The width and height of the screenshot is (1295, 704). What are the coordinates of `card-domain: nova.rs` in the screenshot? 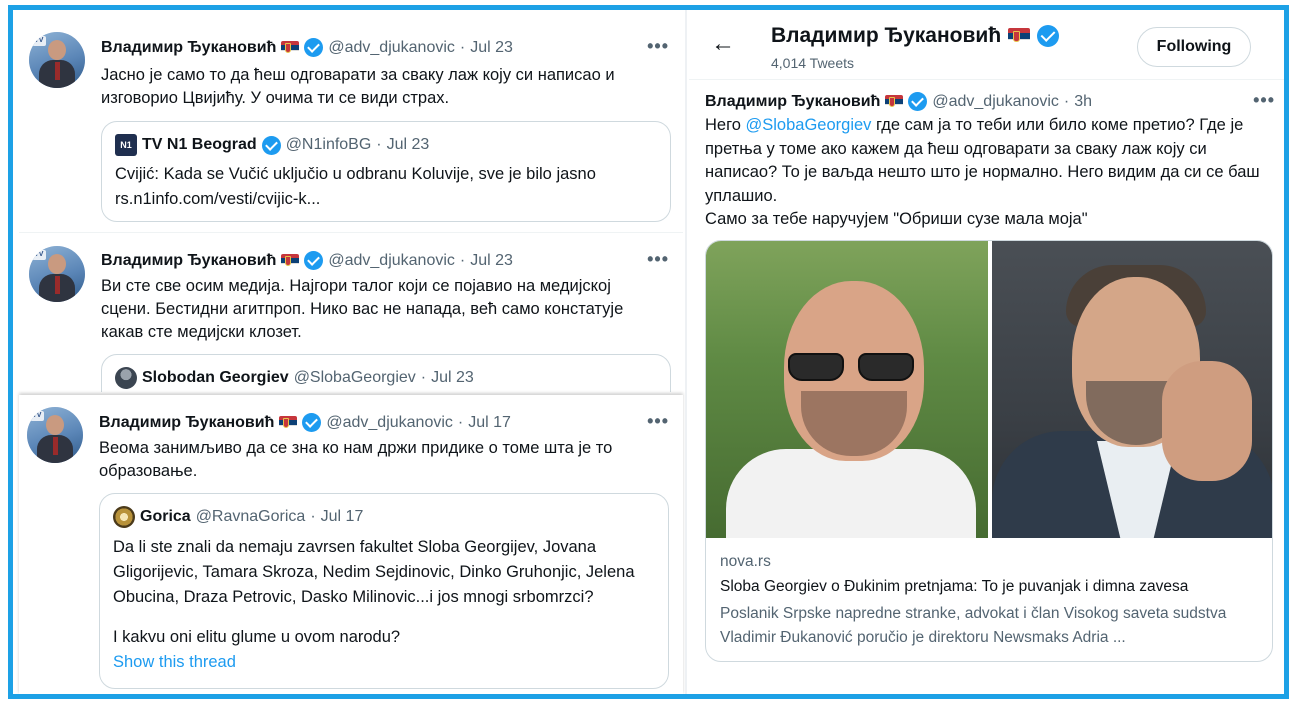 It's located at (745, 561).